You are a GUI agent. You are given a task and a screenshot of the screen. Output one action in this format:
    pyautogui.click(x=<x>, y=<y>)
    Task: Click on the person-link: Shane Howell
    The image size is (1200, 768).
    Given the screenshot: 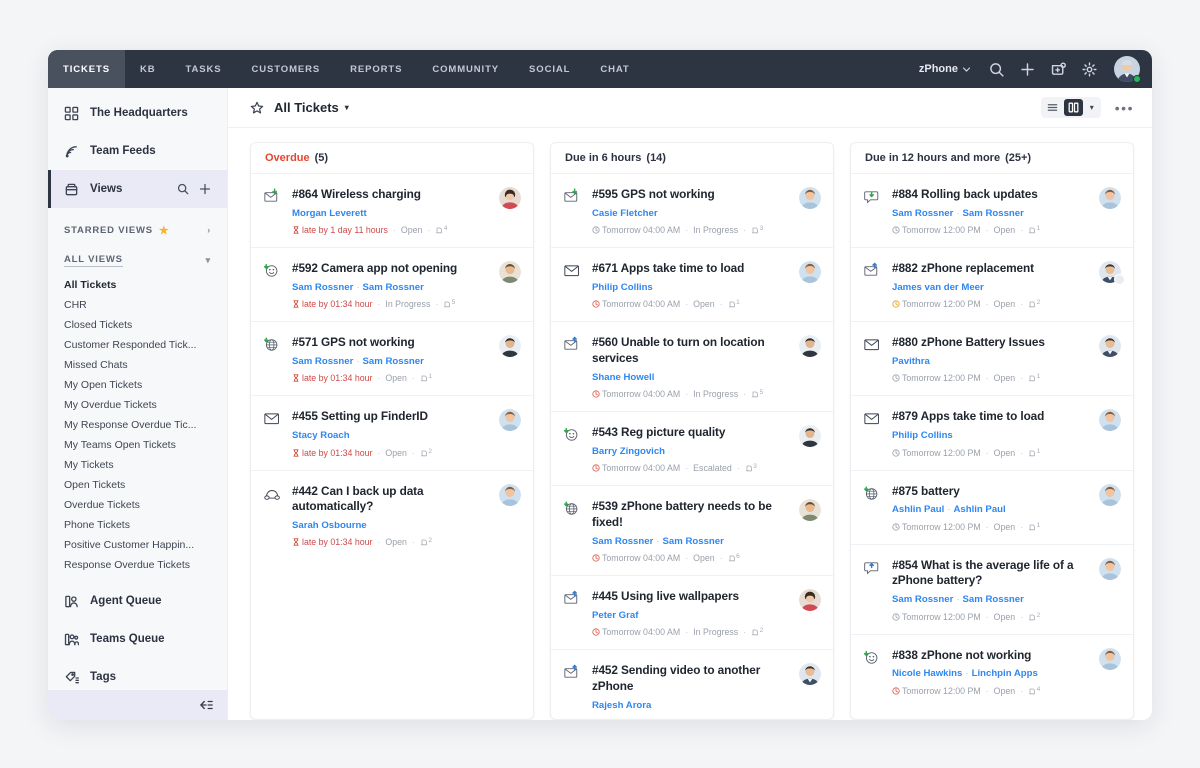 What is the action you would take?
    pyautogui.click(x=623, y=377)
    